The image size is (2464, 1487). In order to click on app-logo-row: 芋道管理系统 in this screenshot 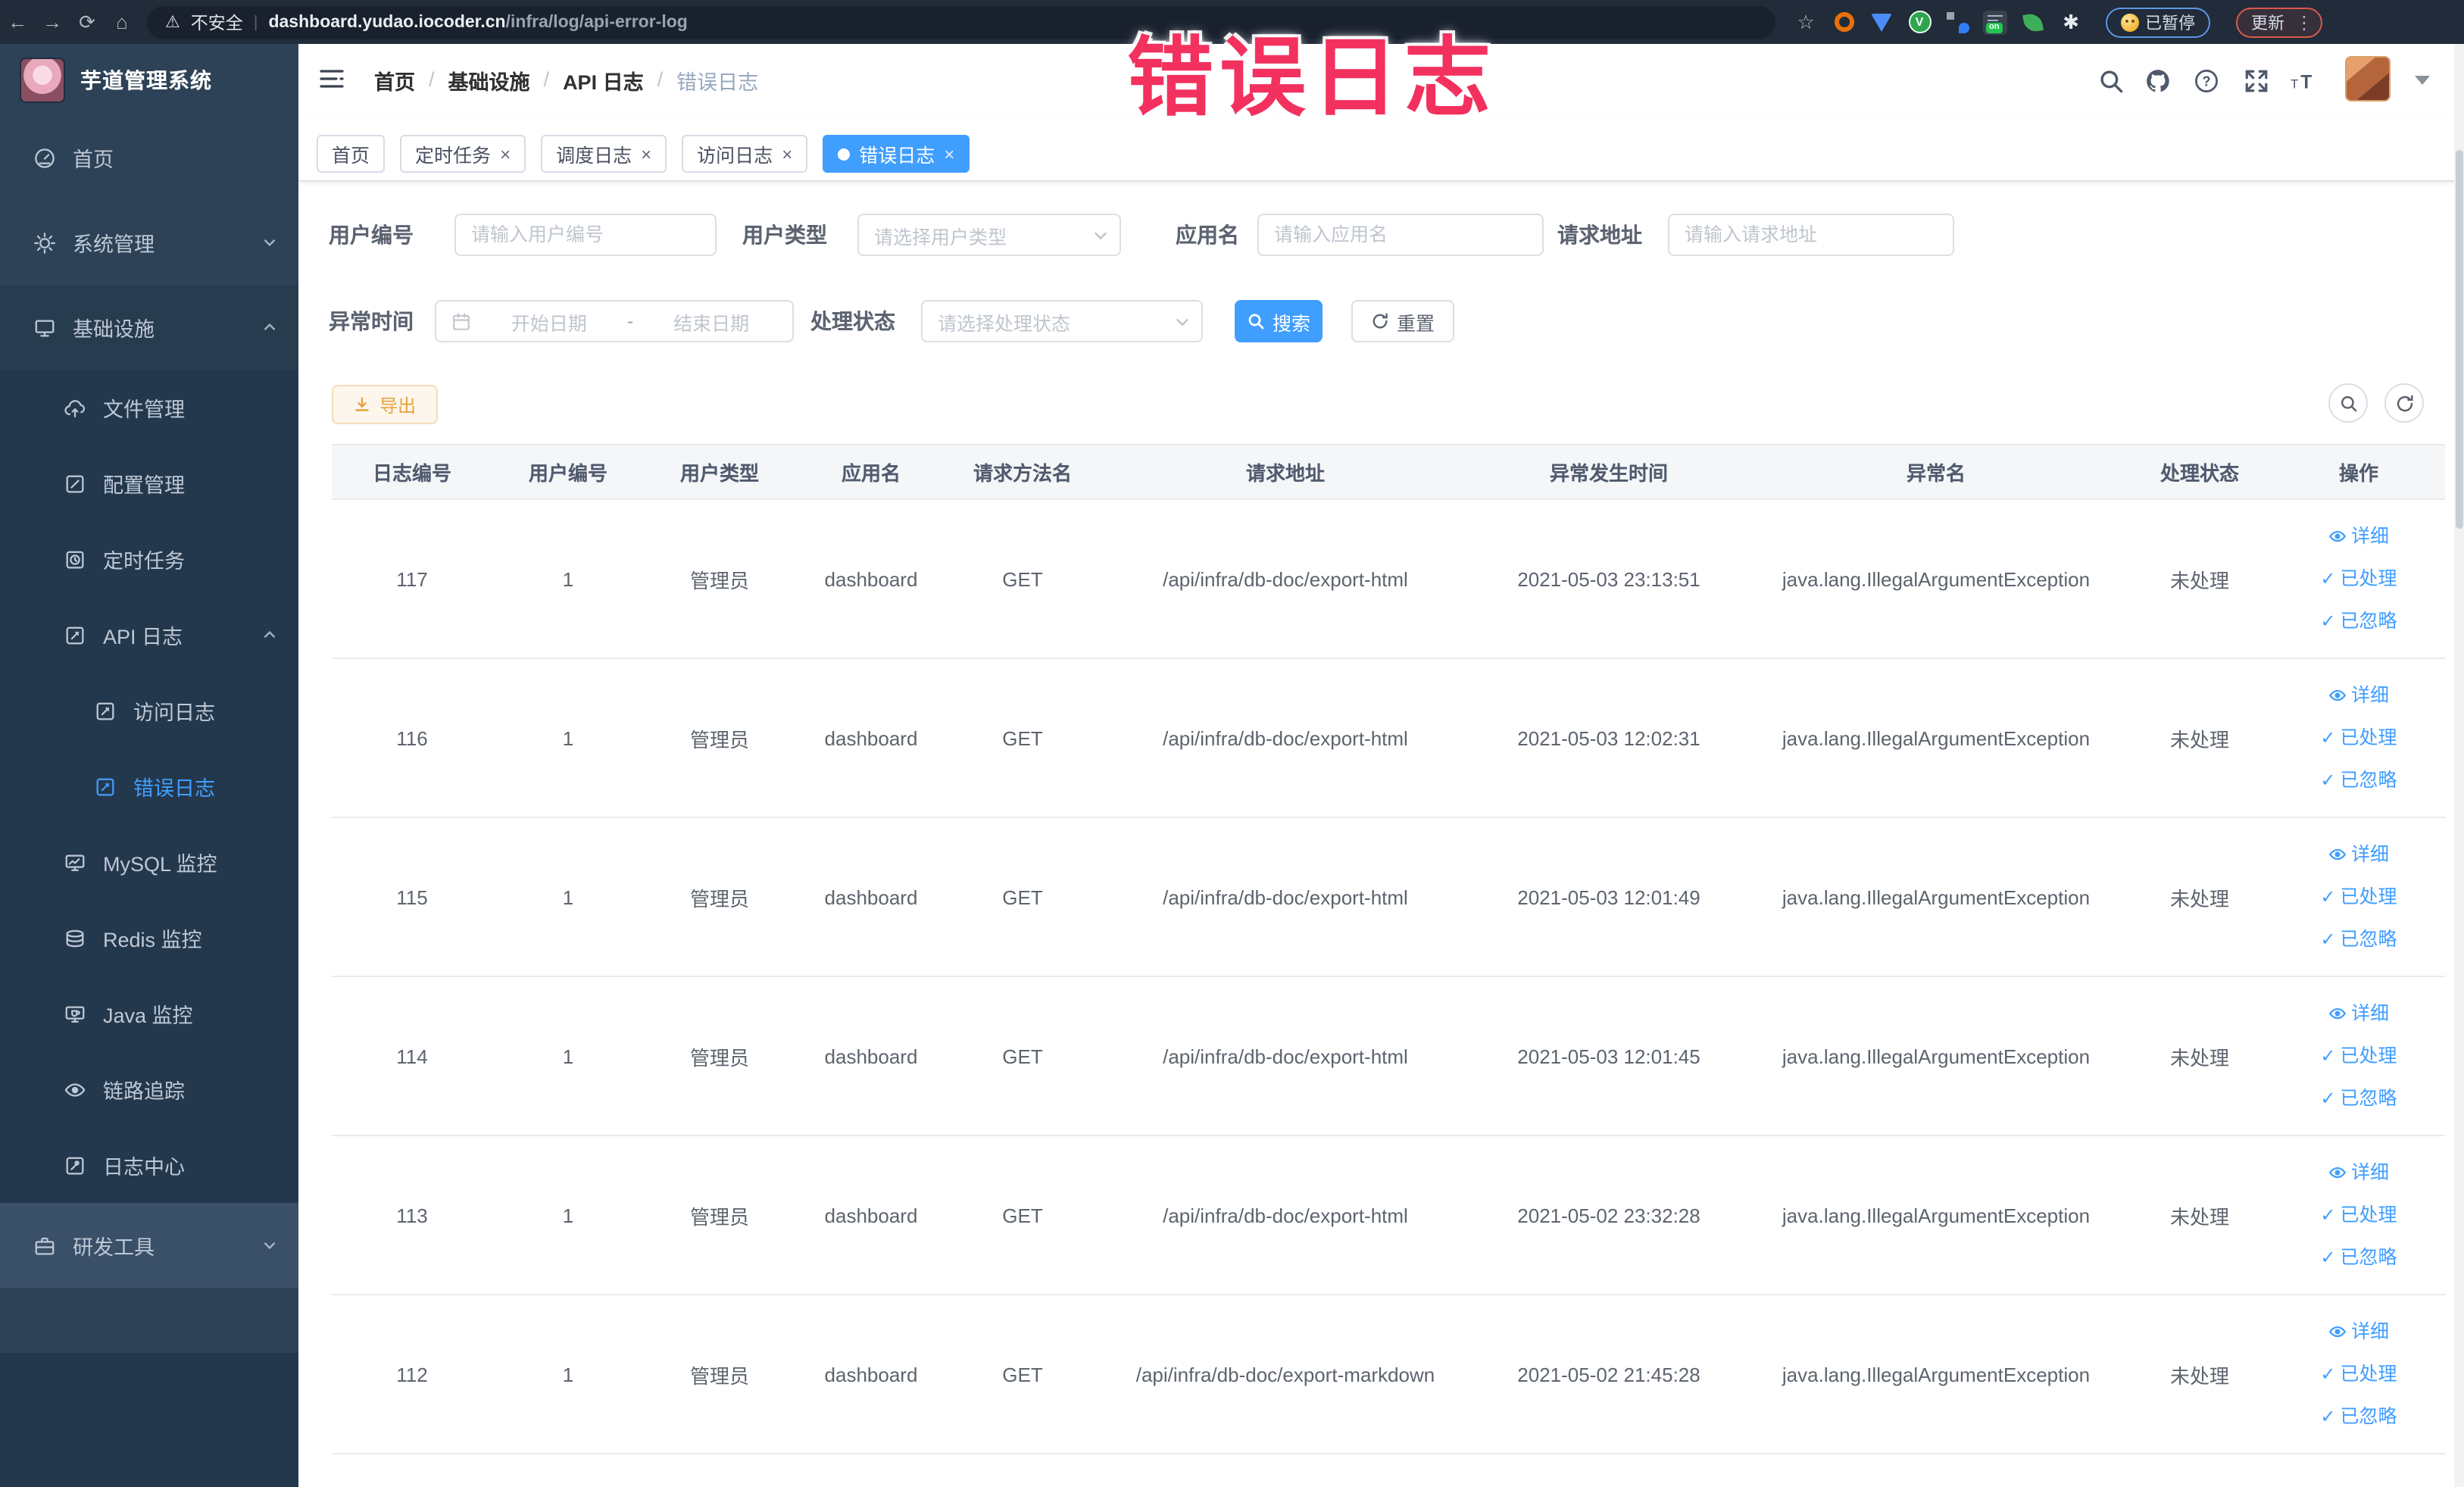, I will do `click(149, 79)`.